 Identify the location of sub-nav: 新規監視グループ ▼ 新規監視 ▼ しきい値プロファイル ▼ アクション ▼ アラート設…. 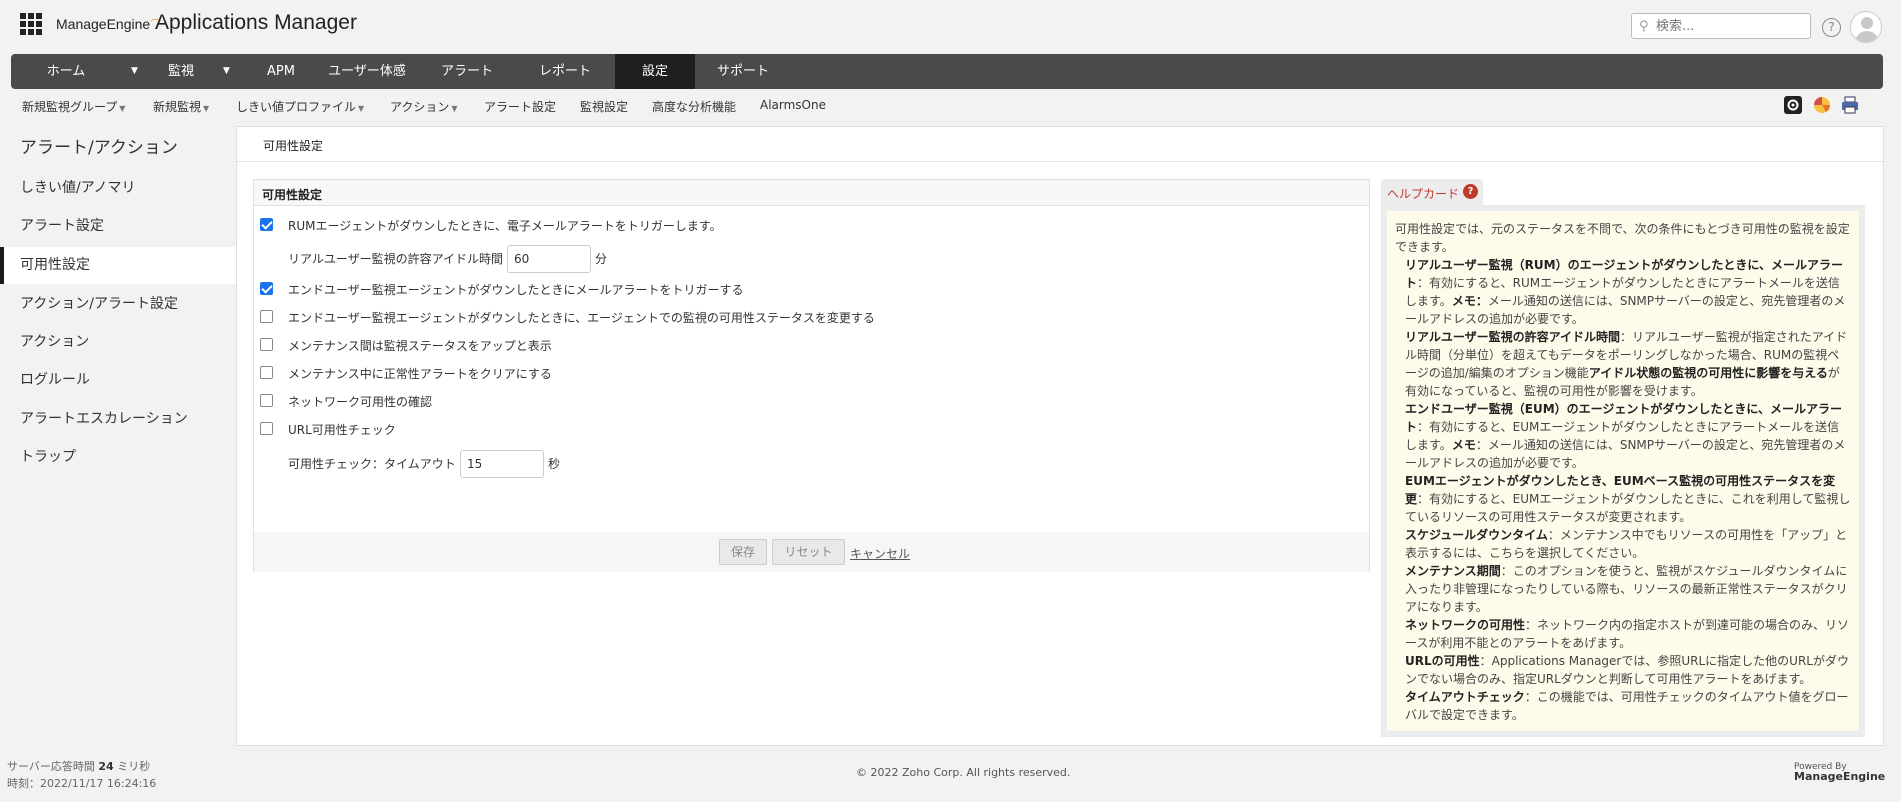
(950, 105).